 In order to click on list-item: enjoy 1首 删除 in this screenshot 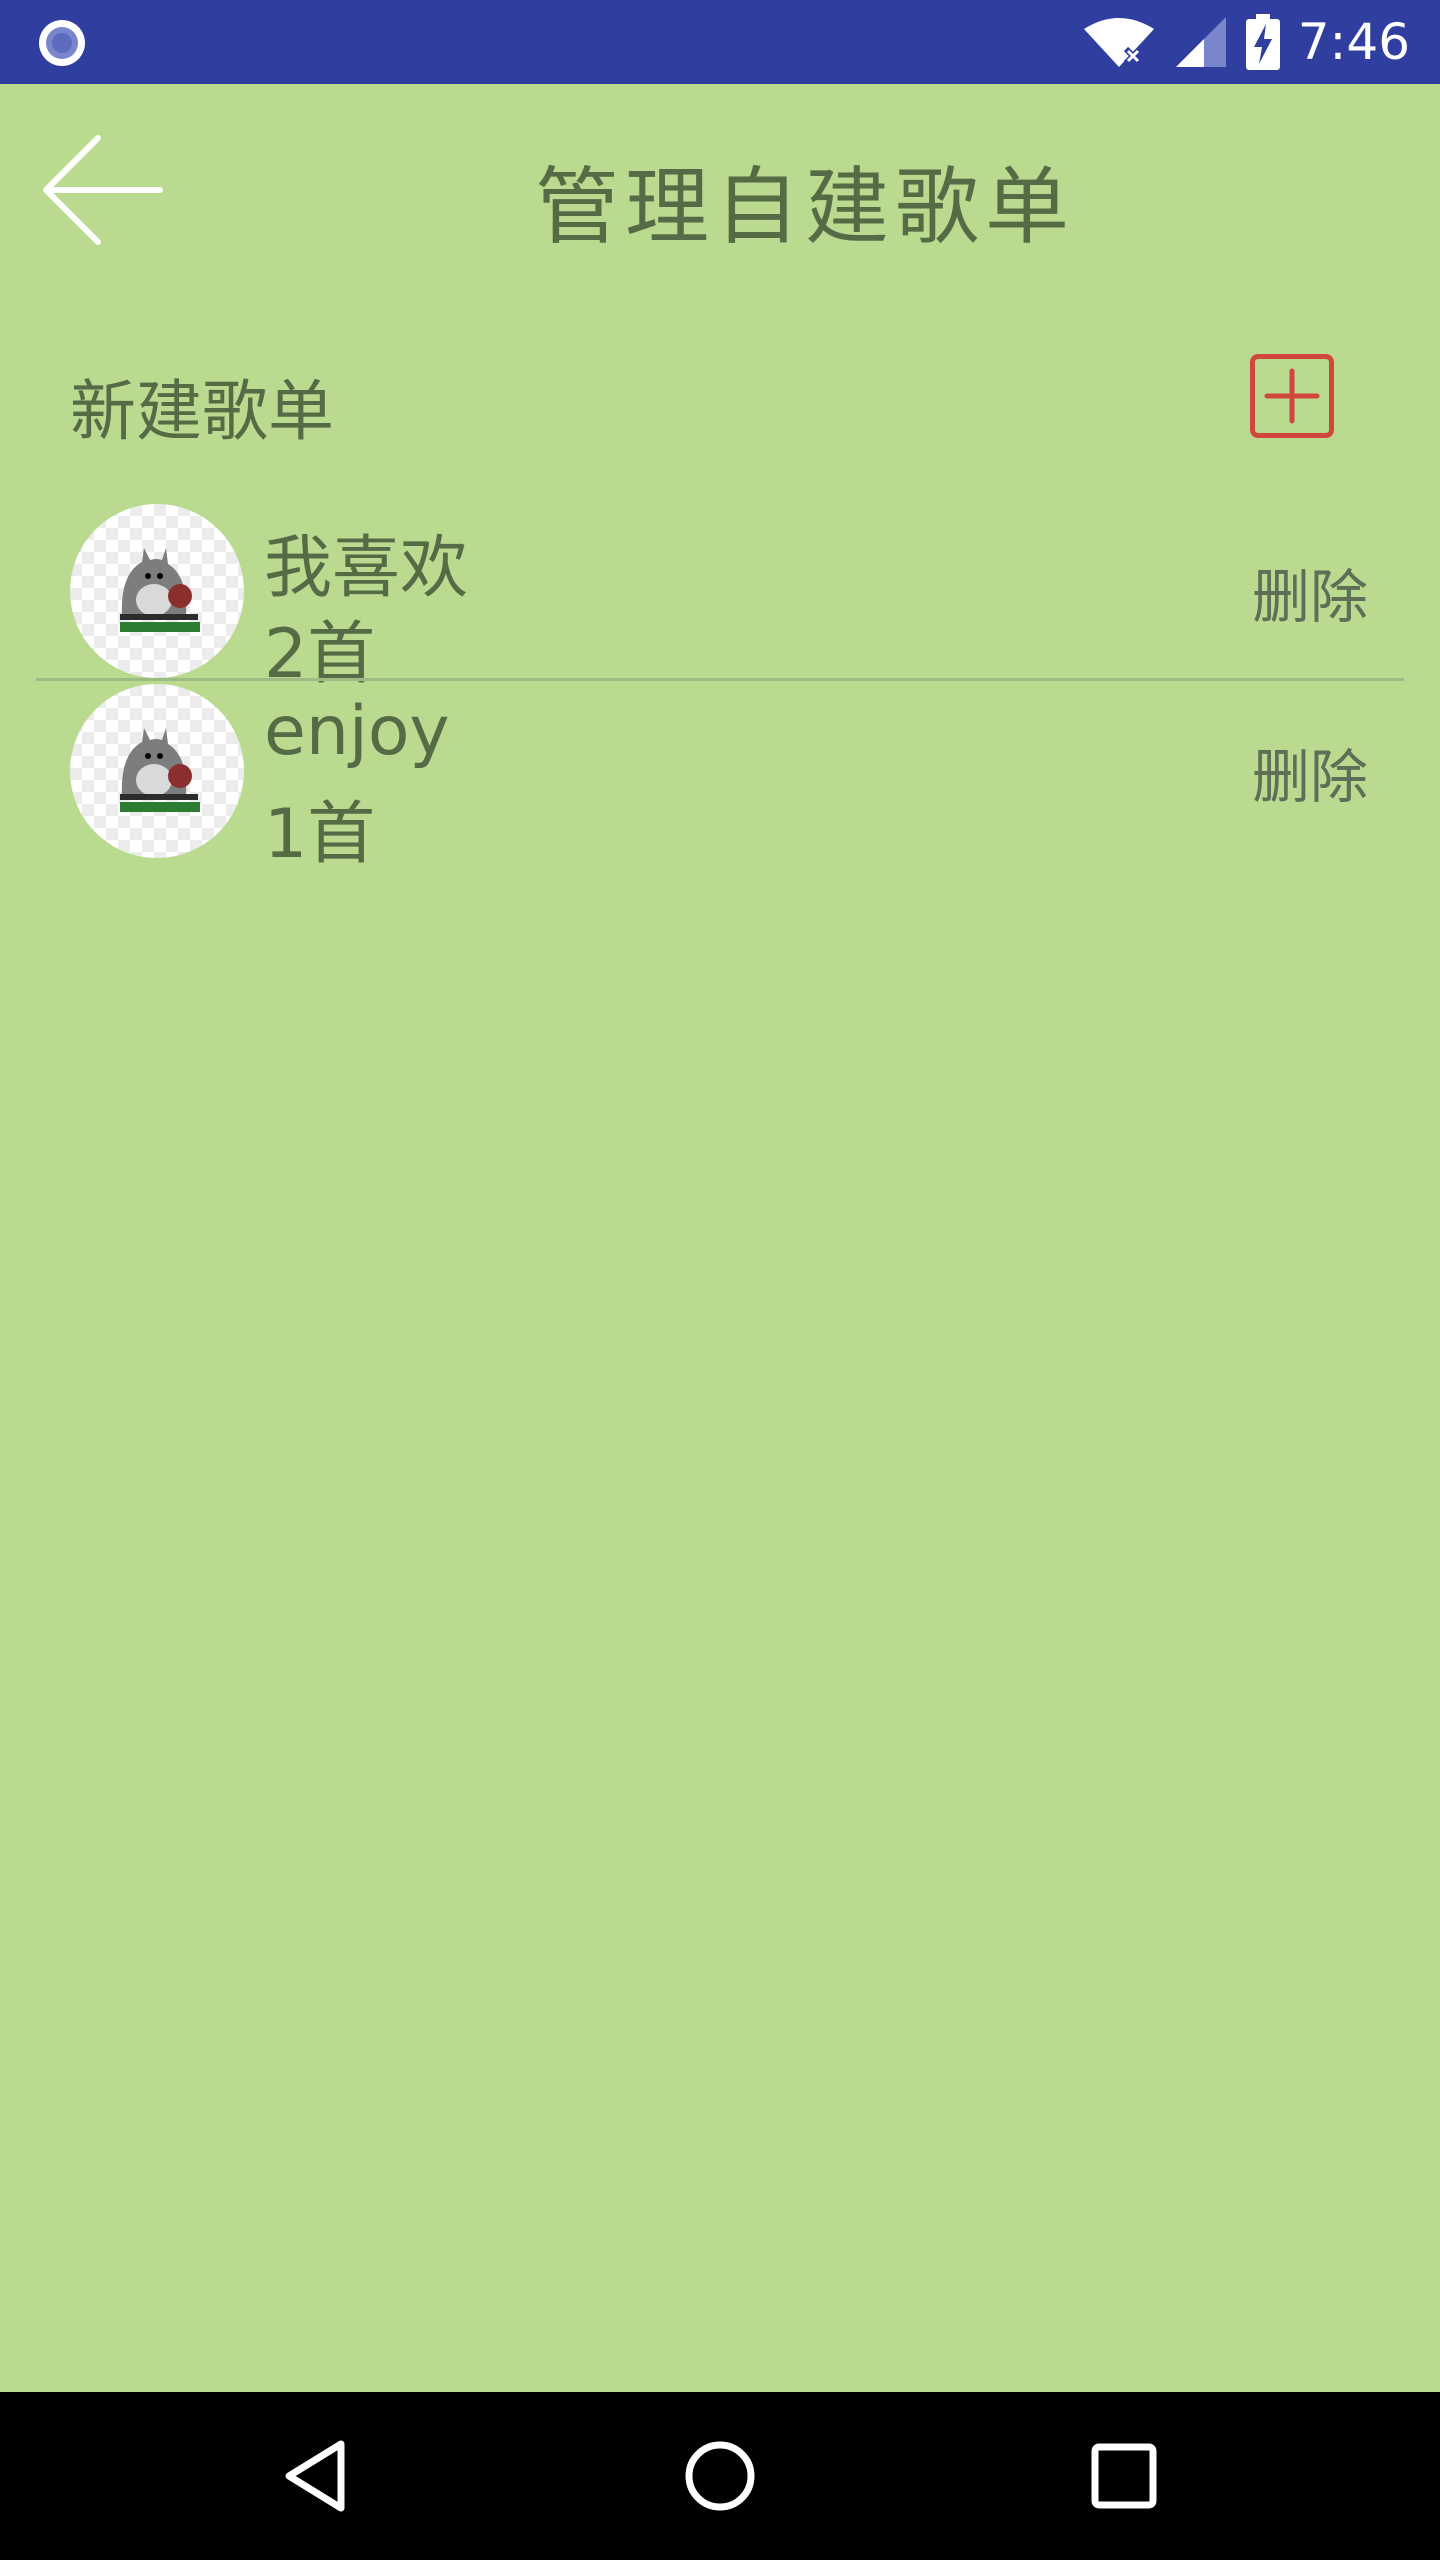, I will do `click(720, 777)`.